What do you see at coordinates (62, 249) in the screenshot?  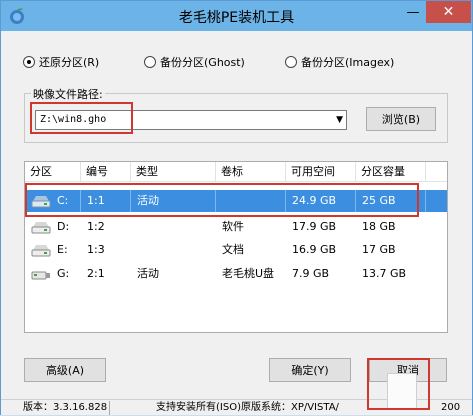 I see `cell-drive: E:` at bounding box center [62, 249].